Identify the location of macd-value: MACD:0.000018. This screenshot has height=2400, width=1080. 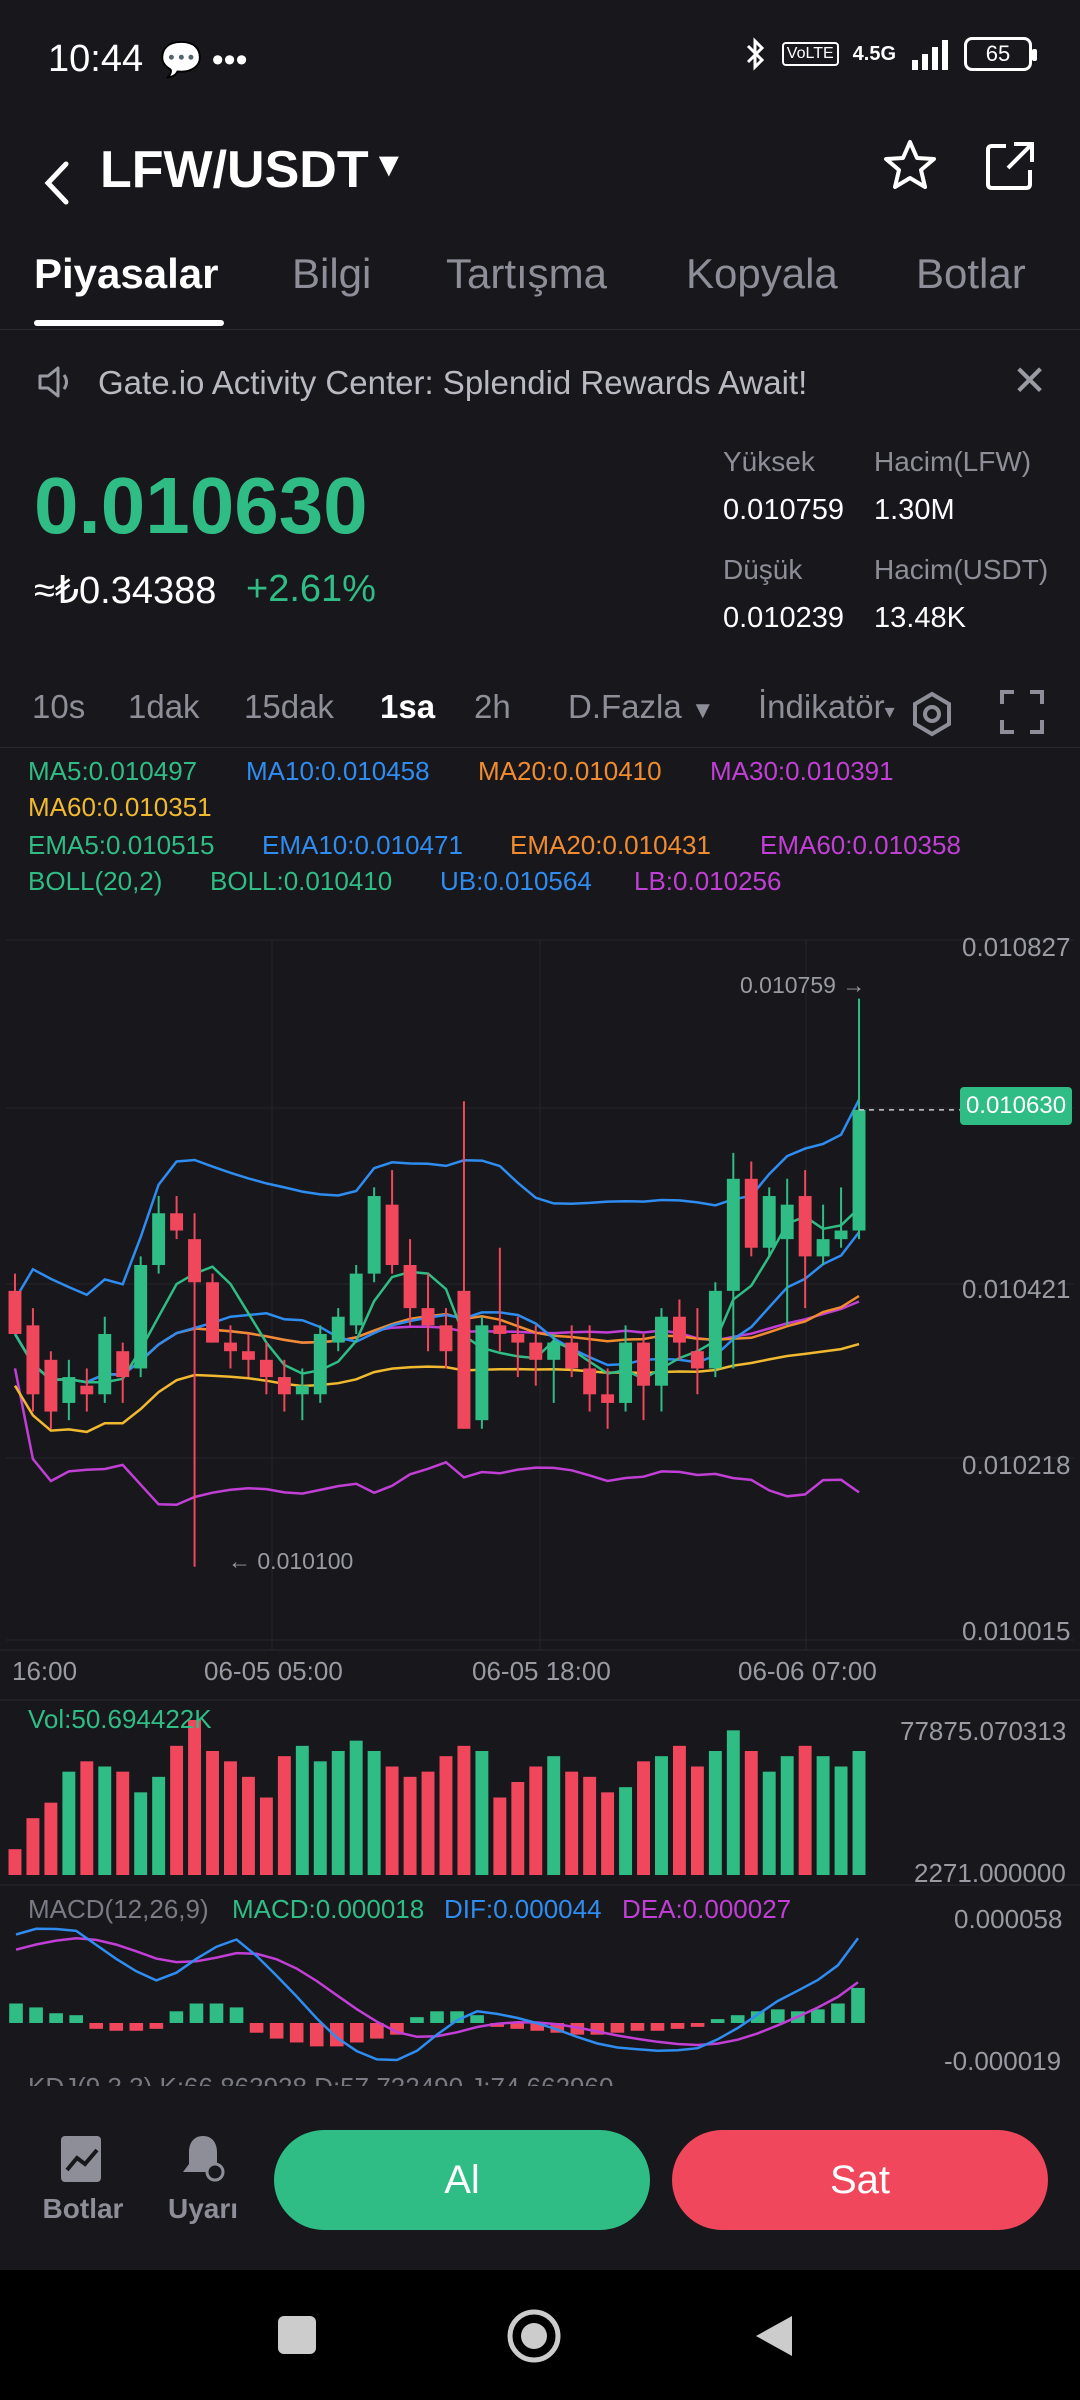
(328, 1909).